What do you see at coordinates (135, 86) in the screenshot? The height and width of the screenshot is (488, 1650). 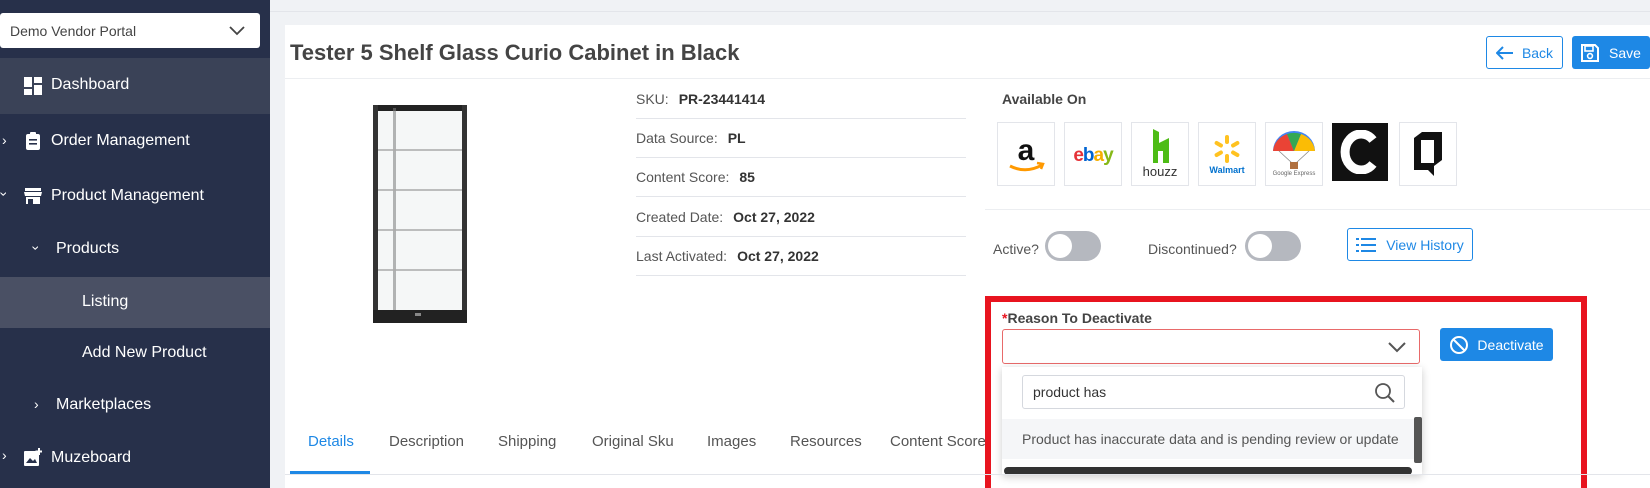 I see `sidebar-item-dashboard: Dashboard` at bounding box center [135, 86].